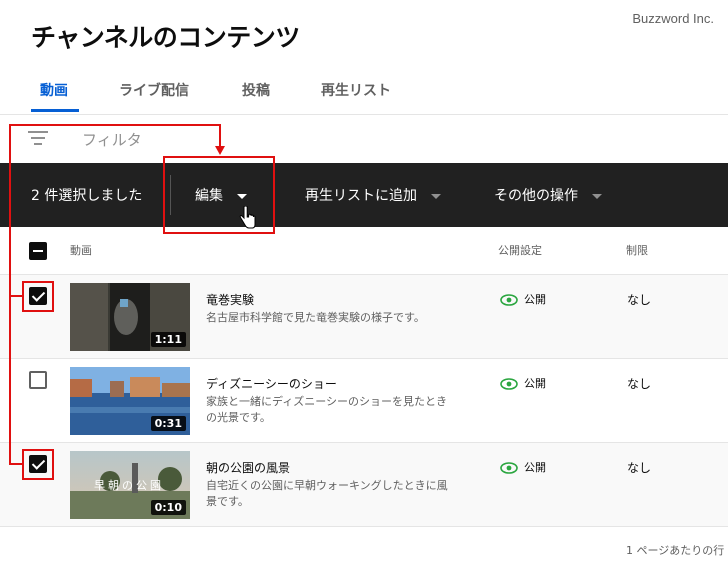 Image resolution: width=728 pixels, height=570 pixels. Describe the element at coordinates (38, 464) in the screenshot. I see `annotation-box-row3` at that location.